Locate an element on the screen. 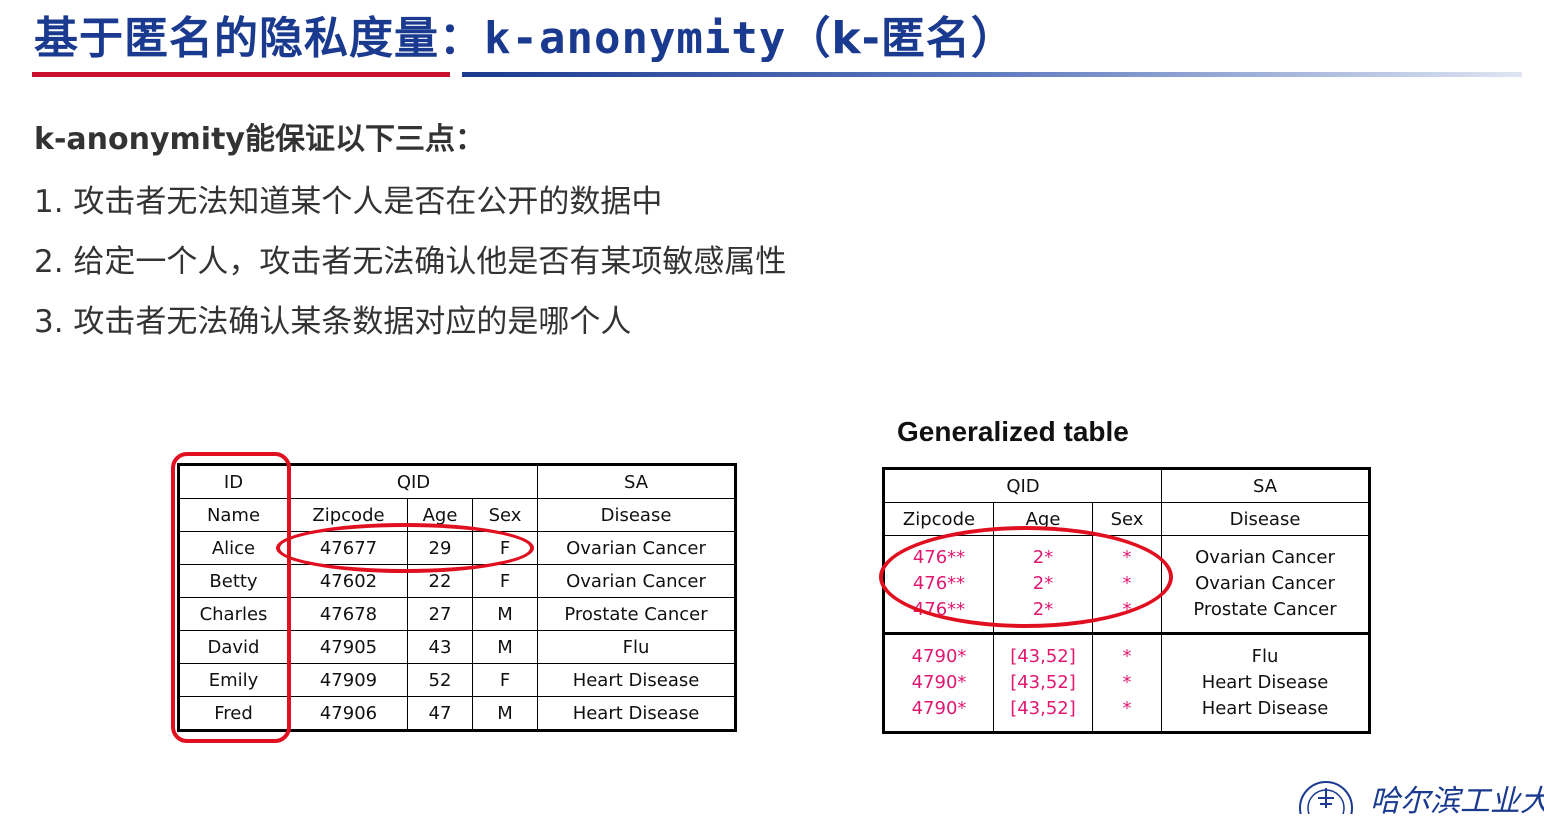 This screenshot has height=820, width=1544. cell-zipcode: 47677 is located at coordinates (347, 548).